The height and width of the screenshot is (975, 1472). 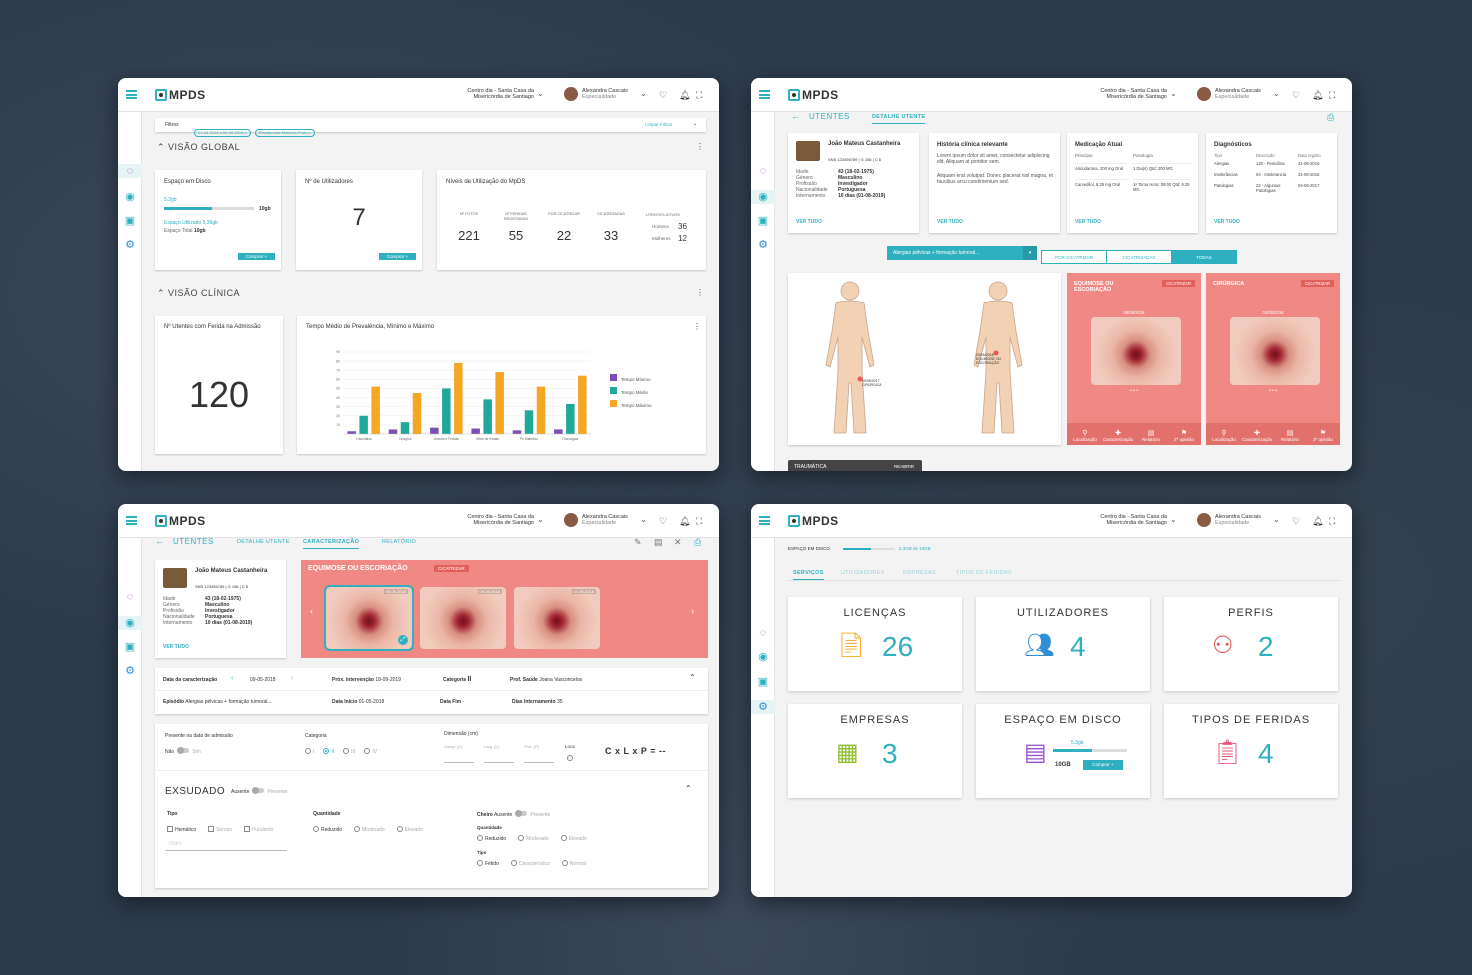 I want to click on medication-see-all-link: VER TUDO, so click(x=1088, y=222).